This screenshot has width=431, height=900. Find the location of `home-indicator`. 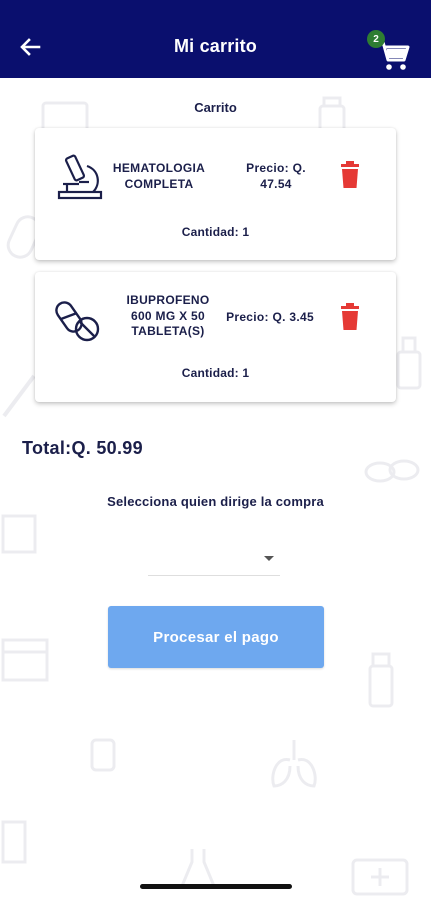

home-indicator is located at coordinates (216, 886).